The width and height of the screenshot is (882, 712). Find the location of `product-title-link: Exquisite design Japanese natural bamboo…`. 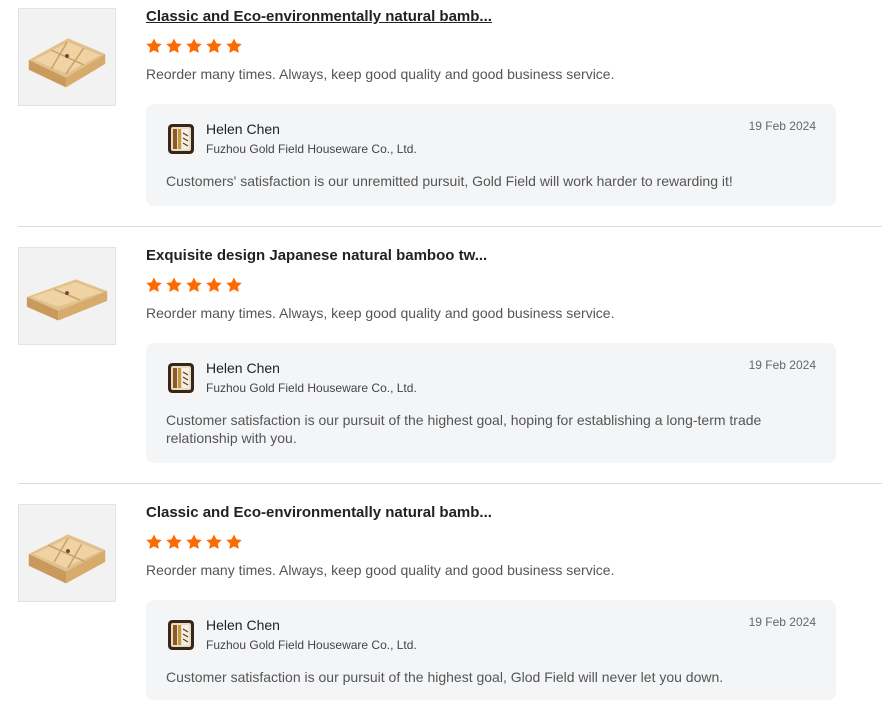

product-title-link: Exquisite design Japanese natural bamboo… is located at coordinates (316, 256).